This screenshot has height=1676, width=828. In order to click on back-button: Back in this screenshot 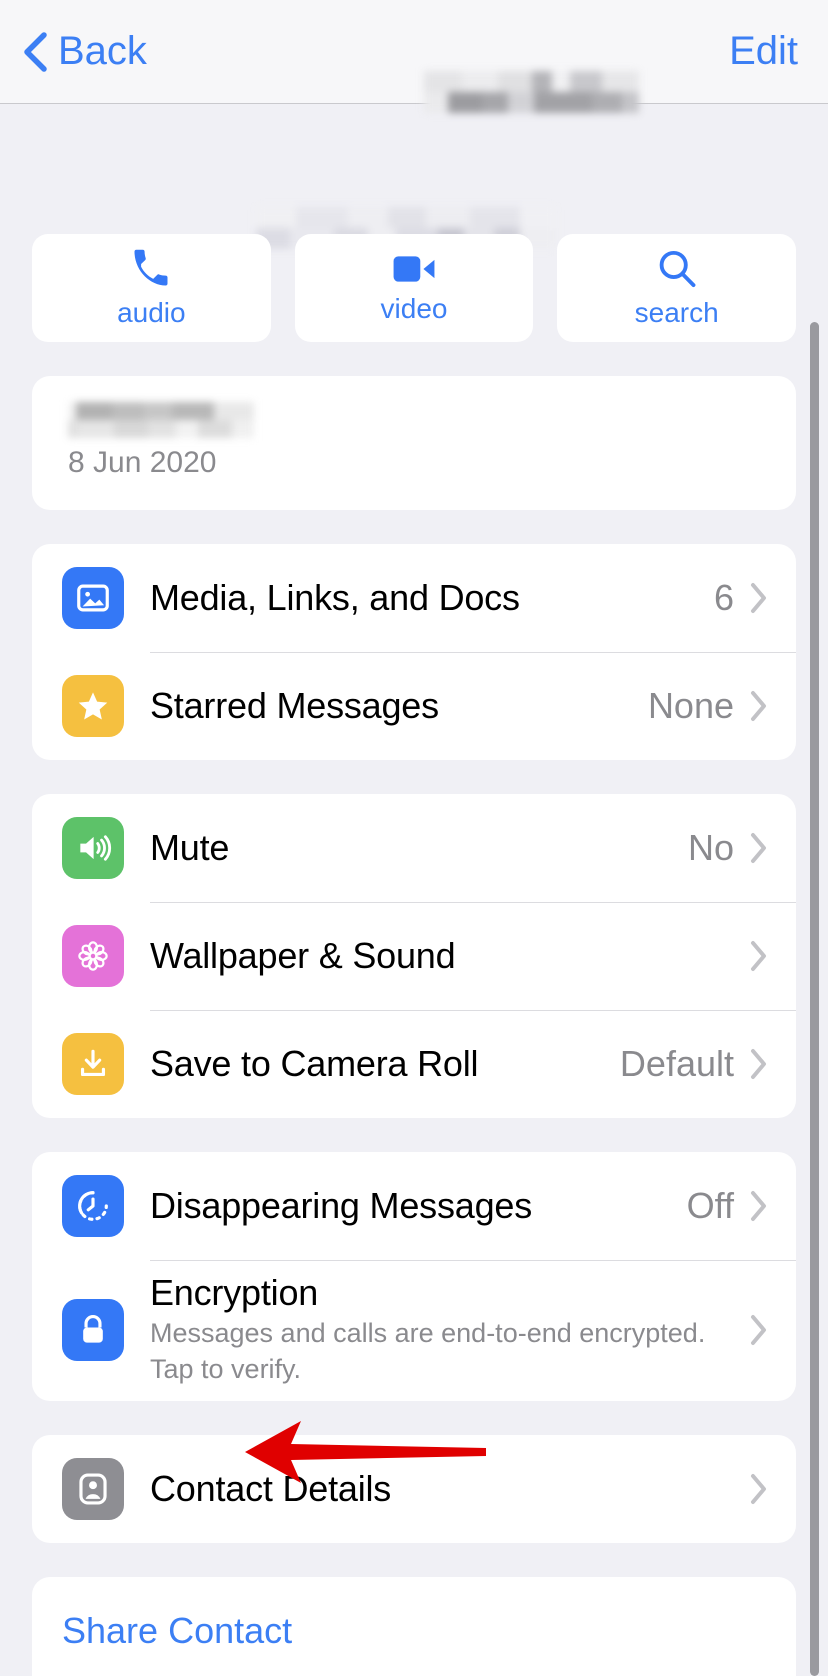, I will do `click(84, 51)`.